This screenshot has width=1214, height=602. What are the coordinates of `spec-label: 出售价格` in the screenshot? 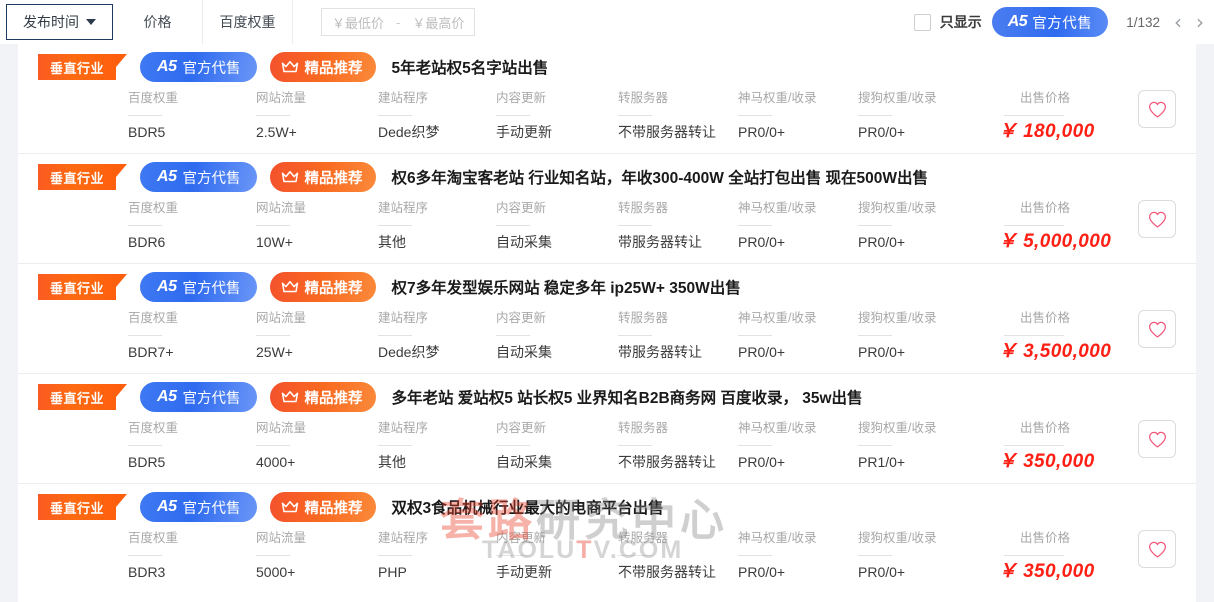 It's located at (1045, 98).